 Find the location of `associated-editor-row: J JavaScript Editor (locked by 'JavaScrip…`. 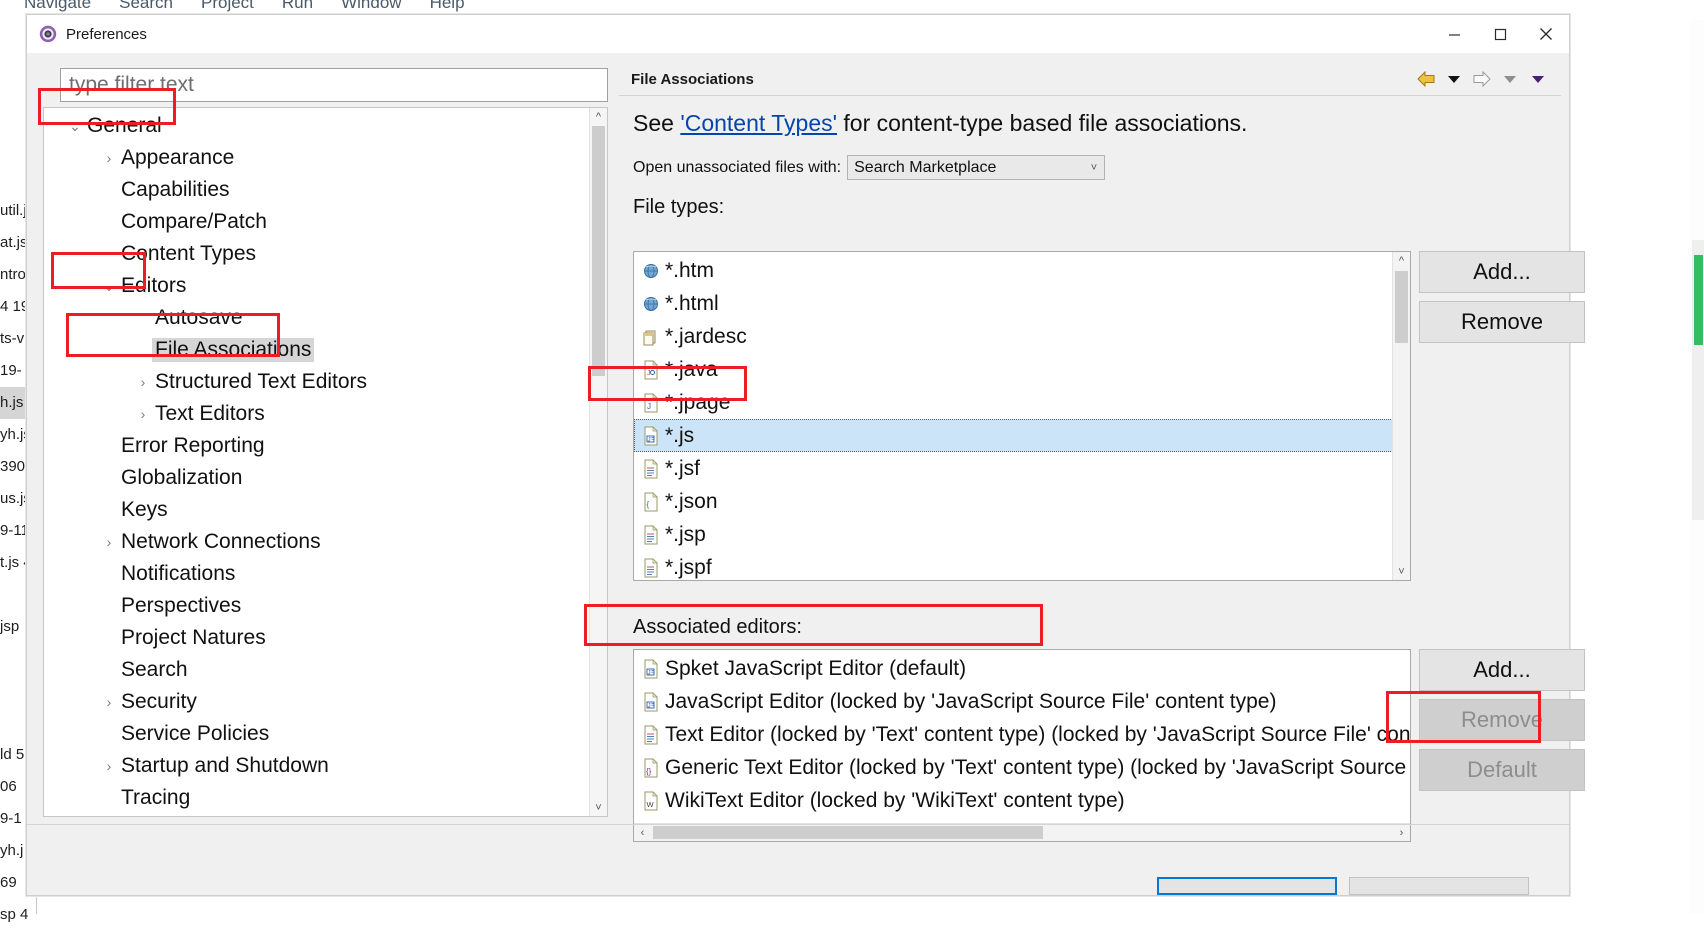

associated-editor-row: J JavaScript Editor (locked by 'JavaScrip… is located at coordinates (1022, 701).